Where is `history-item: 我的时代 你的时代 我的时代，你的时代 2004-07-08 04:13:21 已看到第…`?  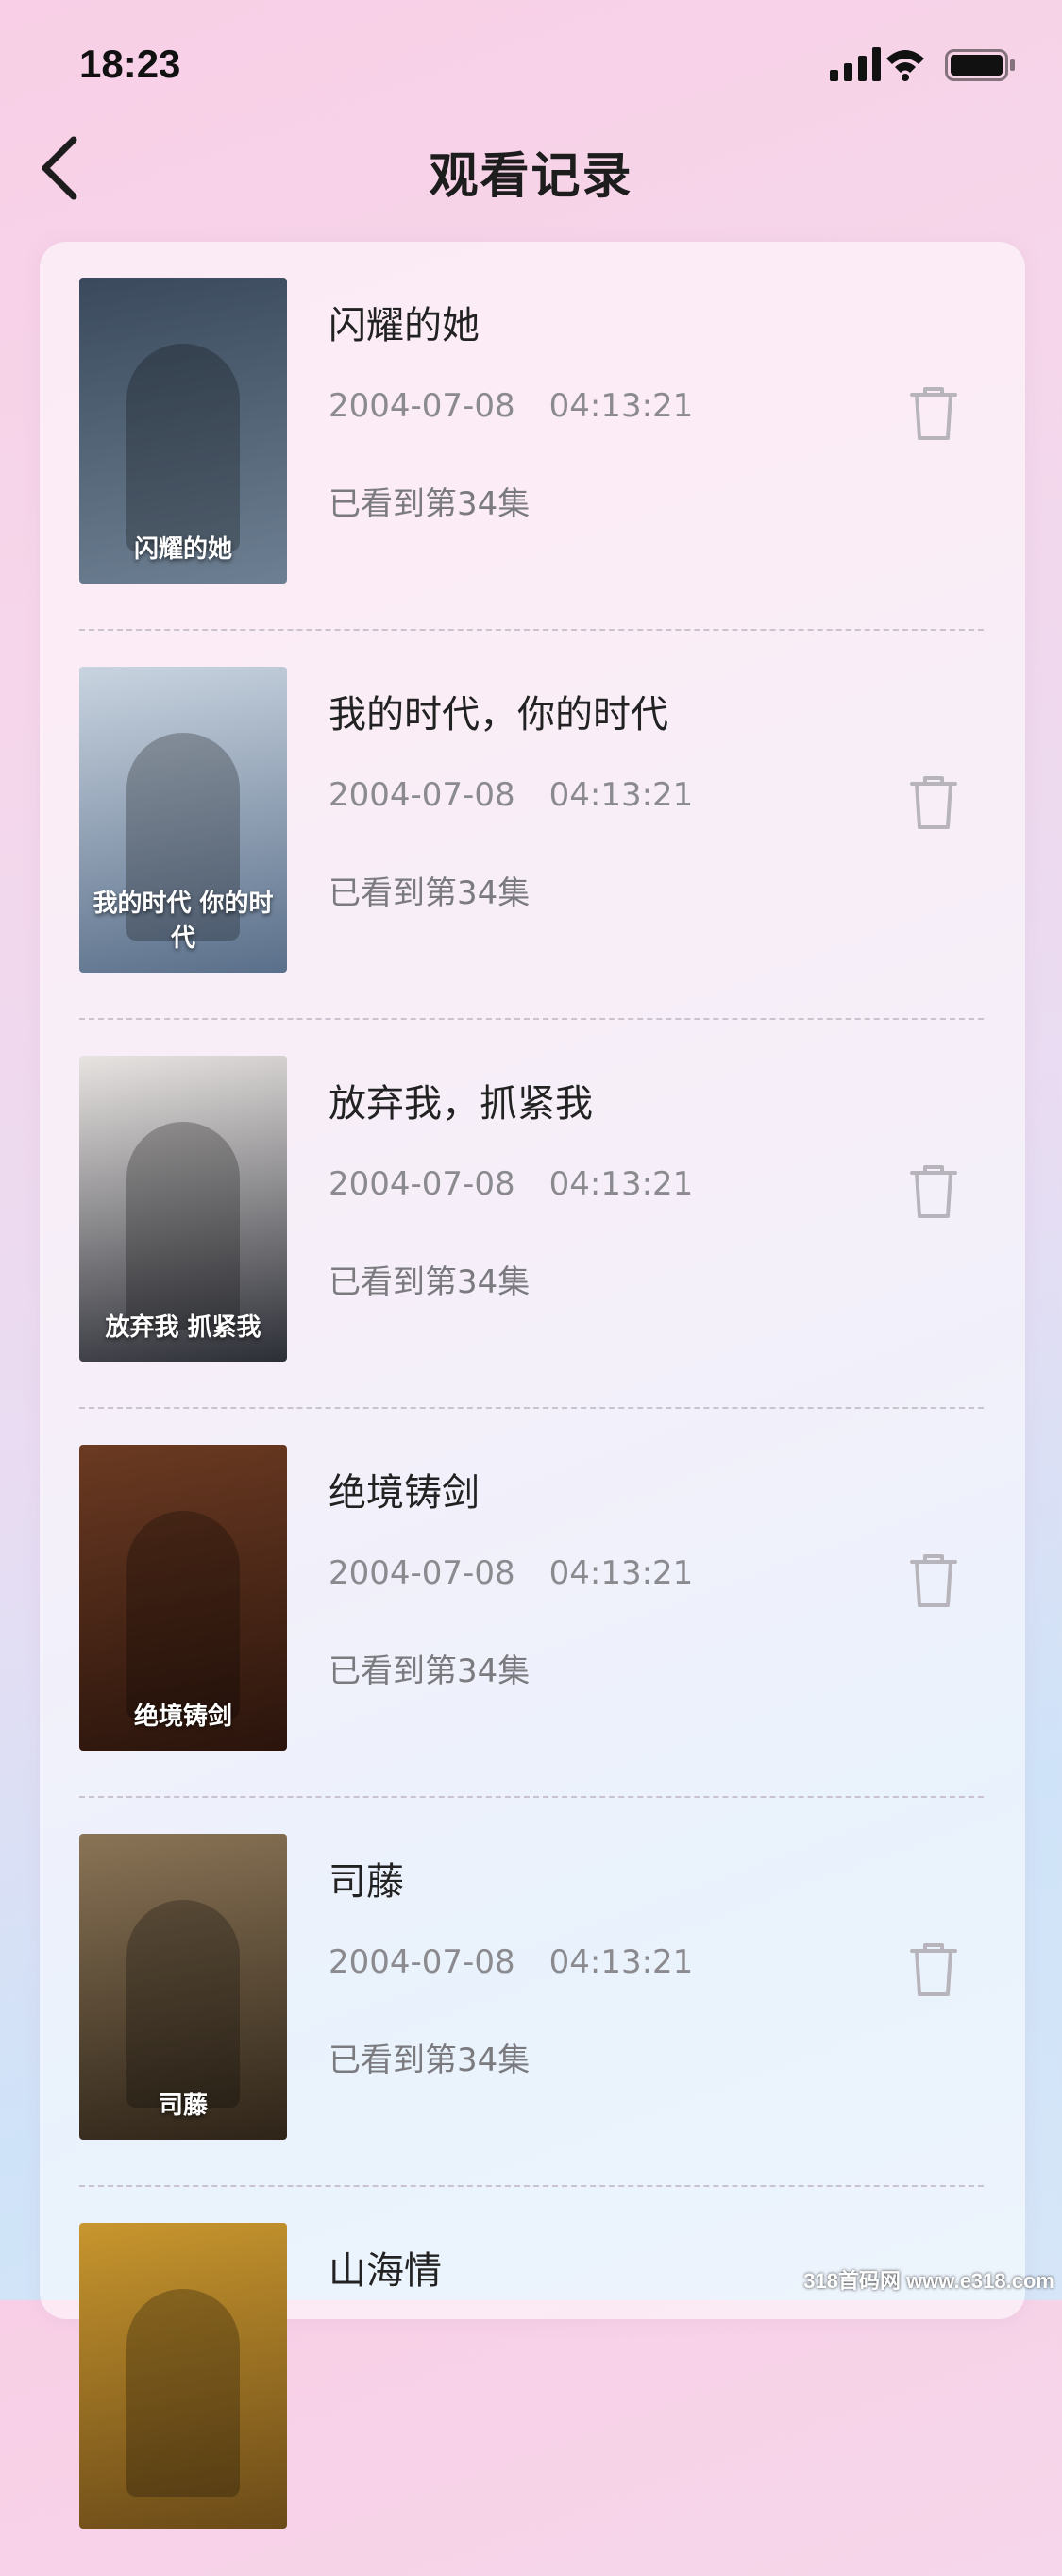
history-item: 我的时代 你的时代 我的时代，你的时代 2004-07-08 04:13:21 已看到第… is located at coordinates (512, 825).